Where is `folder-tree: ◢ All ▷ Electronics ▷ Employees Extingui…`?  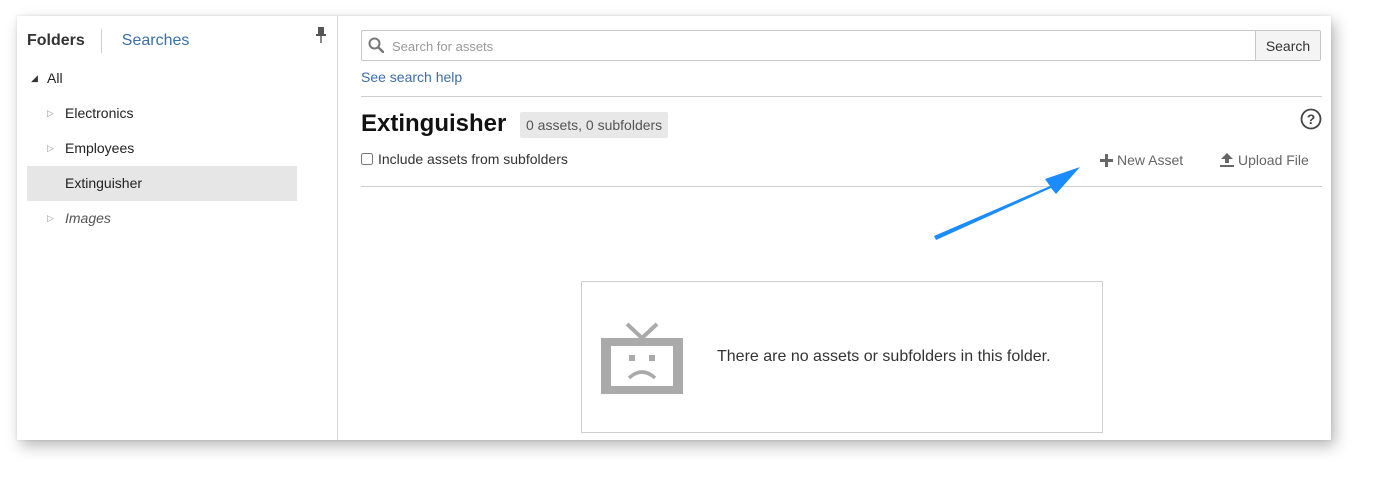 folder-tree: ◢ All ▷ Electronics ▷ Employees Extingui… is located at coordinates (162, 148).